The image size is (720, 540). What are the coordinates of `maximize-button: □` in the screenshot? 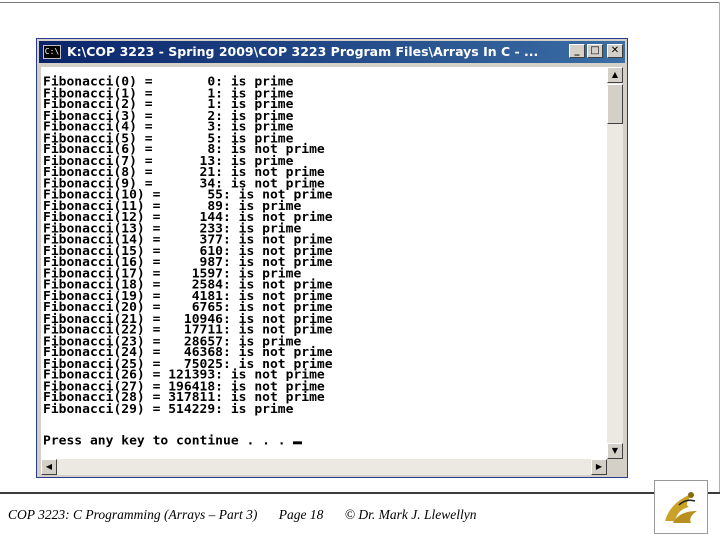 It's located at (595, 51).